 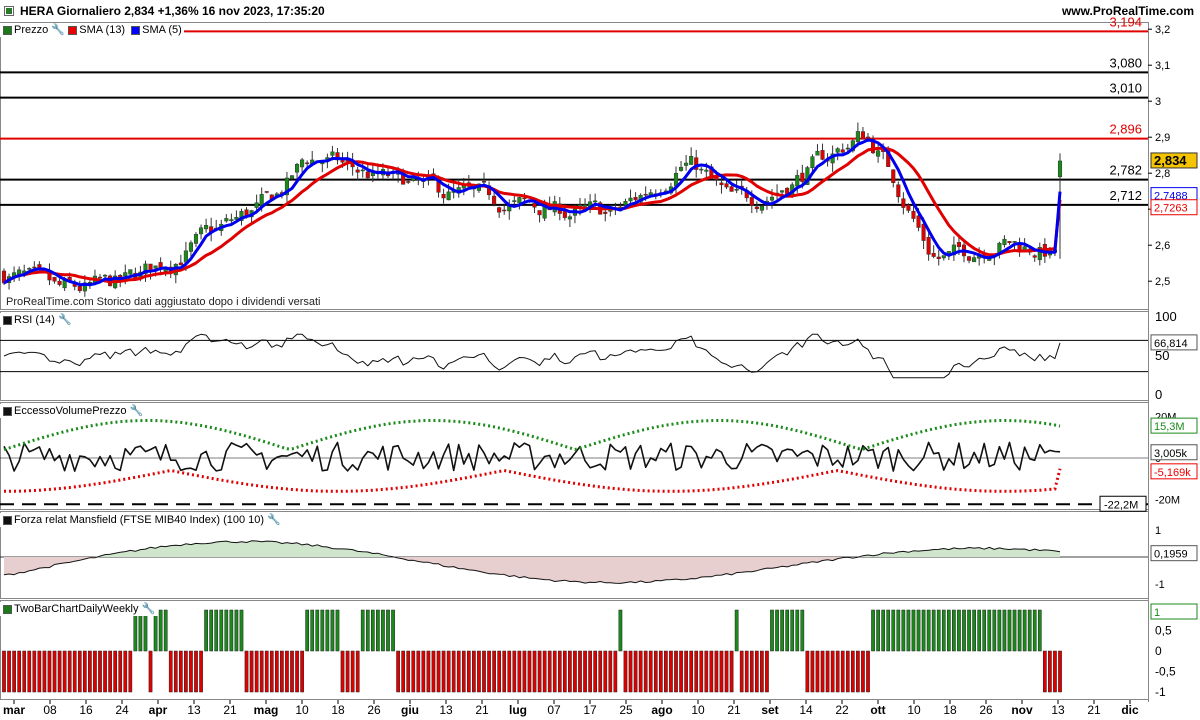 I want to click on time-axis-label: ott, so click(x=877, y=710).